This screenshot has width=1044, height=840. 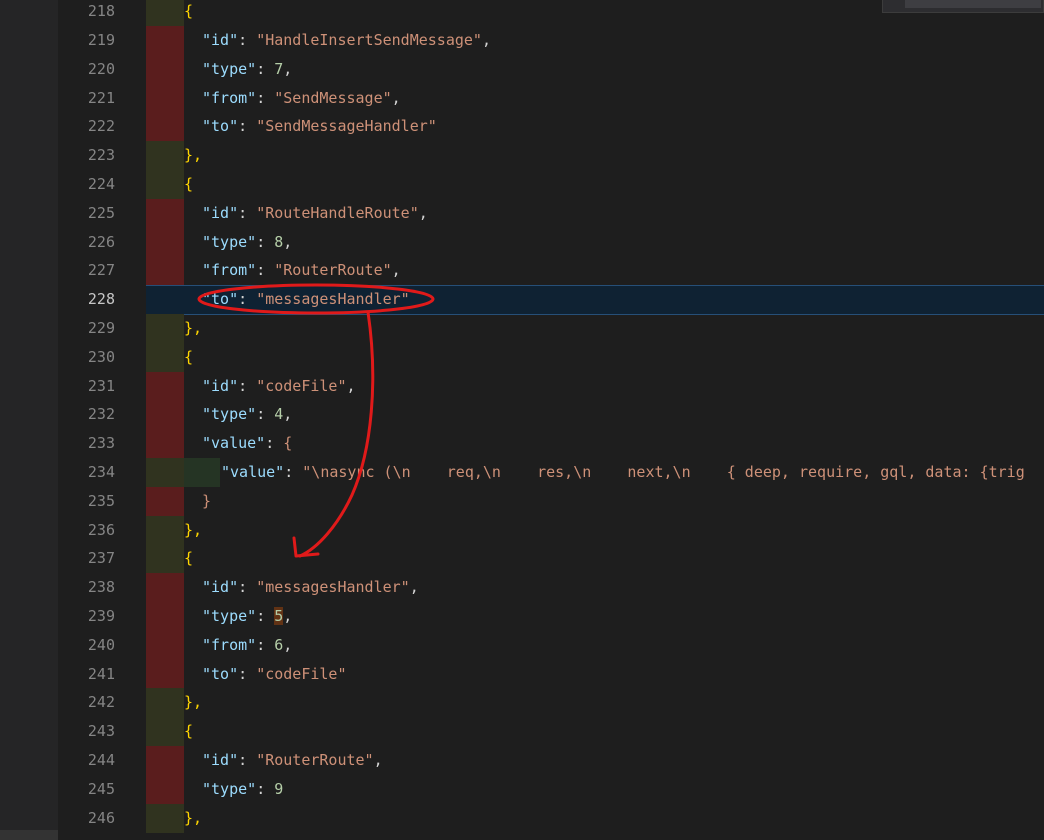 What do you see at coordinates (101, 386) in the screenshot?
I see `line-number: 231` at bounding box center [101, 386].